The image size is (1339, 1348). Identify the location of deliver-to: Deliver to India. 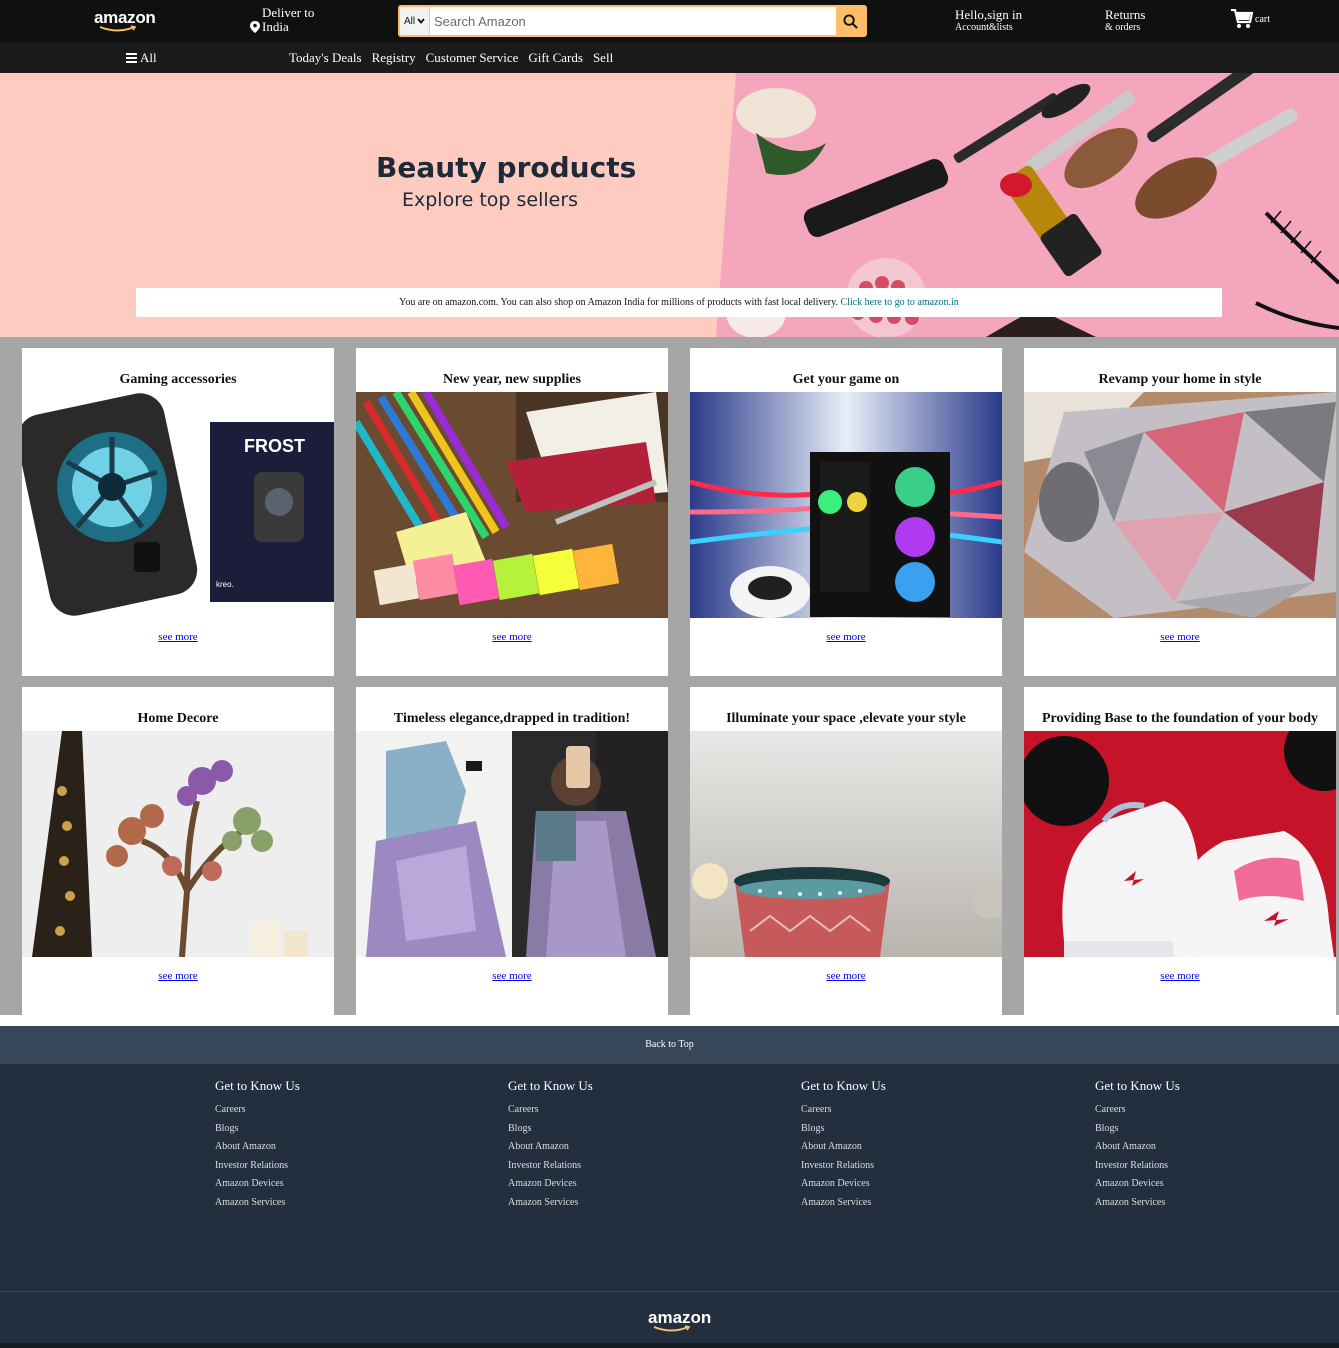
(282, 20).